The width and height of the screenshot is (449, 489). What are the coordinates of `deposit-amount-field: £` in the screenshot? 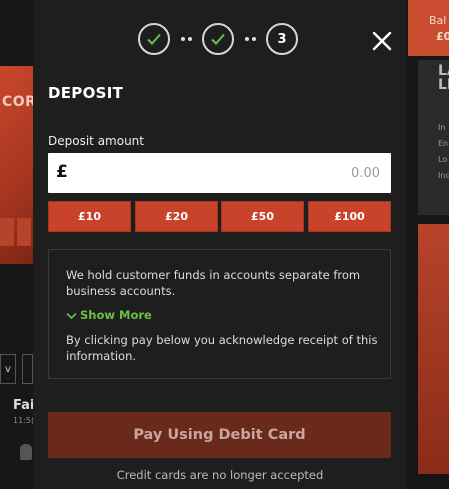 It's located at (219, 173).